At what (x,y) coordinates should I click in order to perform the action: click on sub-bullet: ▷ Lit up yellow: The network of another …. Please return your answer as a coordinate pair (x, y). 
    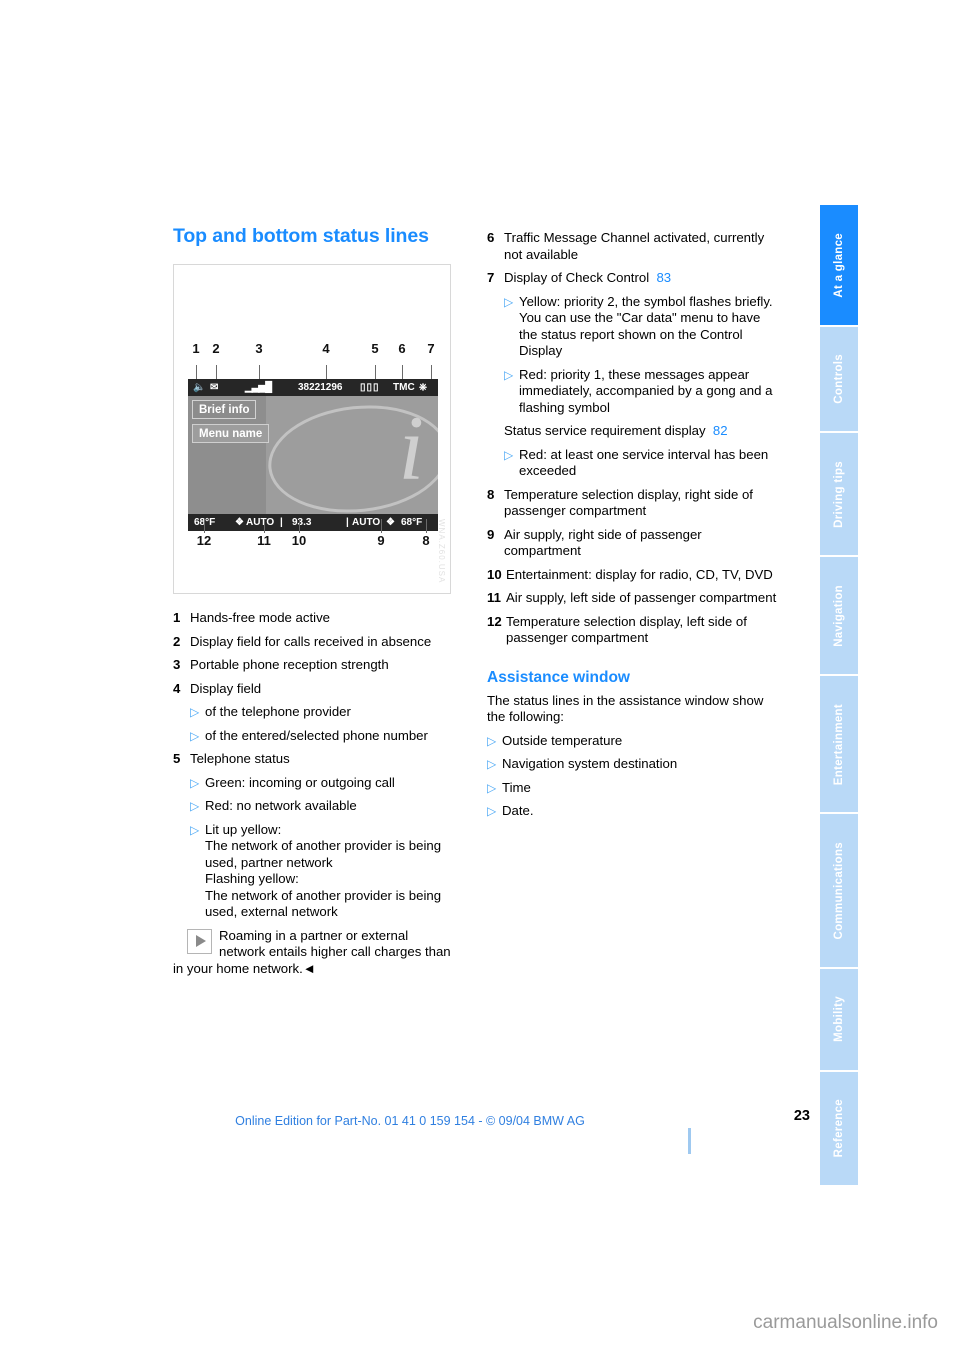
    Looking at the image, I should click on (321, 871).